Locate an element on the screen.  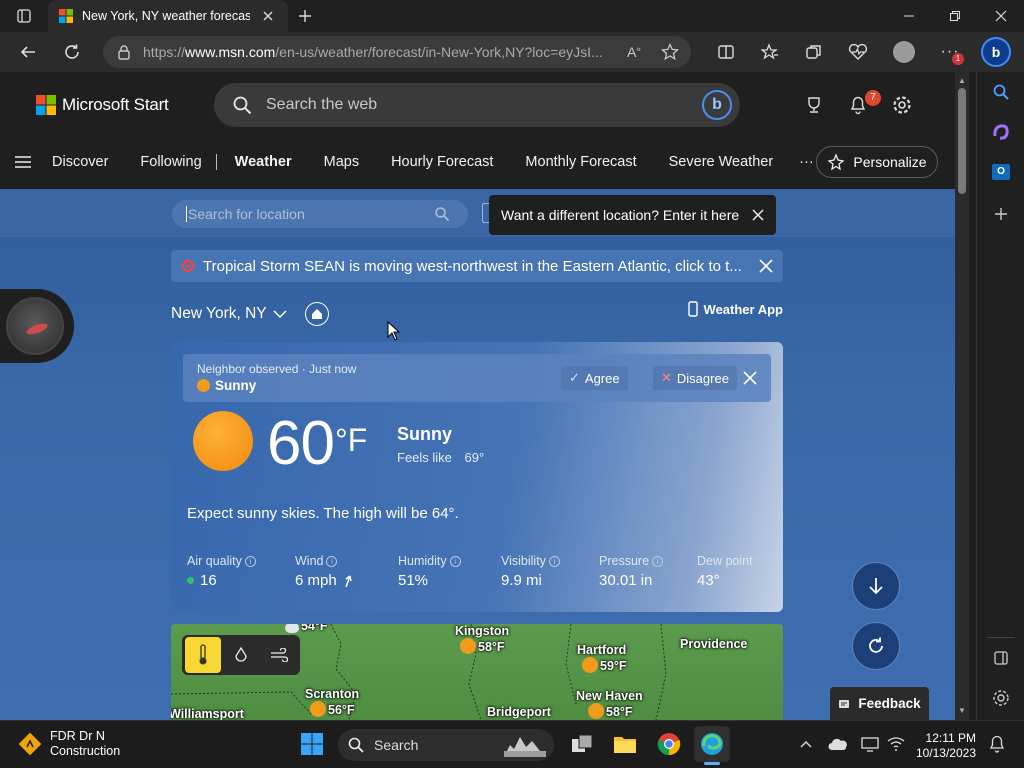
map-city-kingston: Kingston 58°F is located at coordinates (482, 639).